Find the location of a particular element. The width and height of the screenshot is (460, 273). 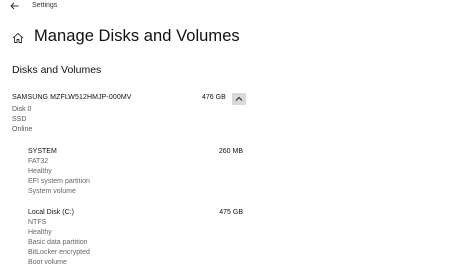

chevron-up-icon is located at coordinates (239, 98).